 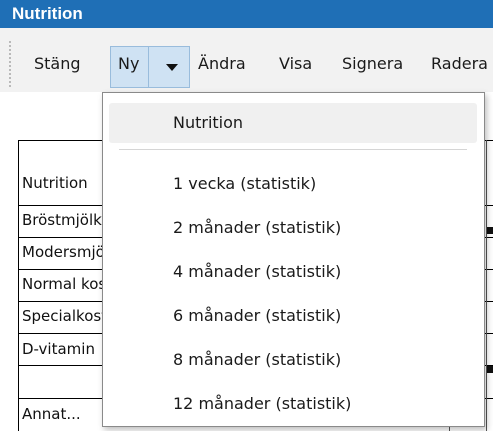 What do you see at coordinates (293, 316) in the screenshot?
I see `menu-item-6-months: 6 månader (statistik)` at bounding box center [293, 316].